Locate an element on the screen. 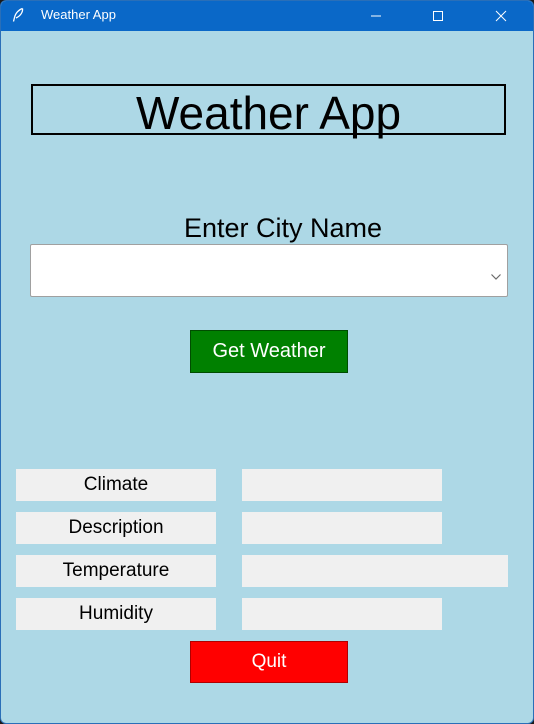 The height and width of the screenshot is (724, 534). temperature-value-field is located at coordinates (375, 571).